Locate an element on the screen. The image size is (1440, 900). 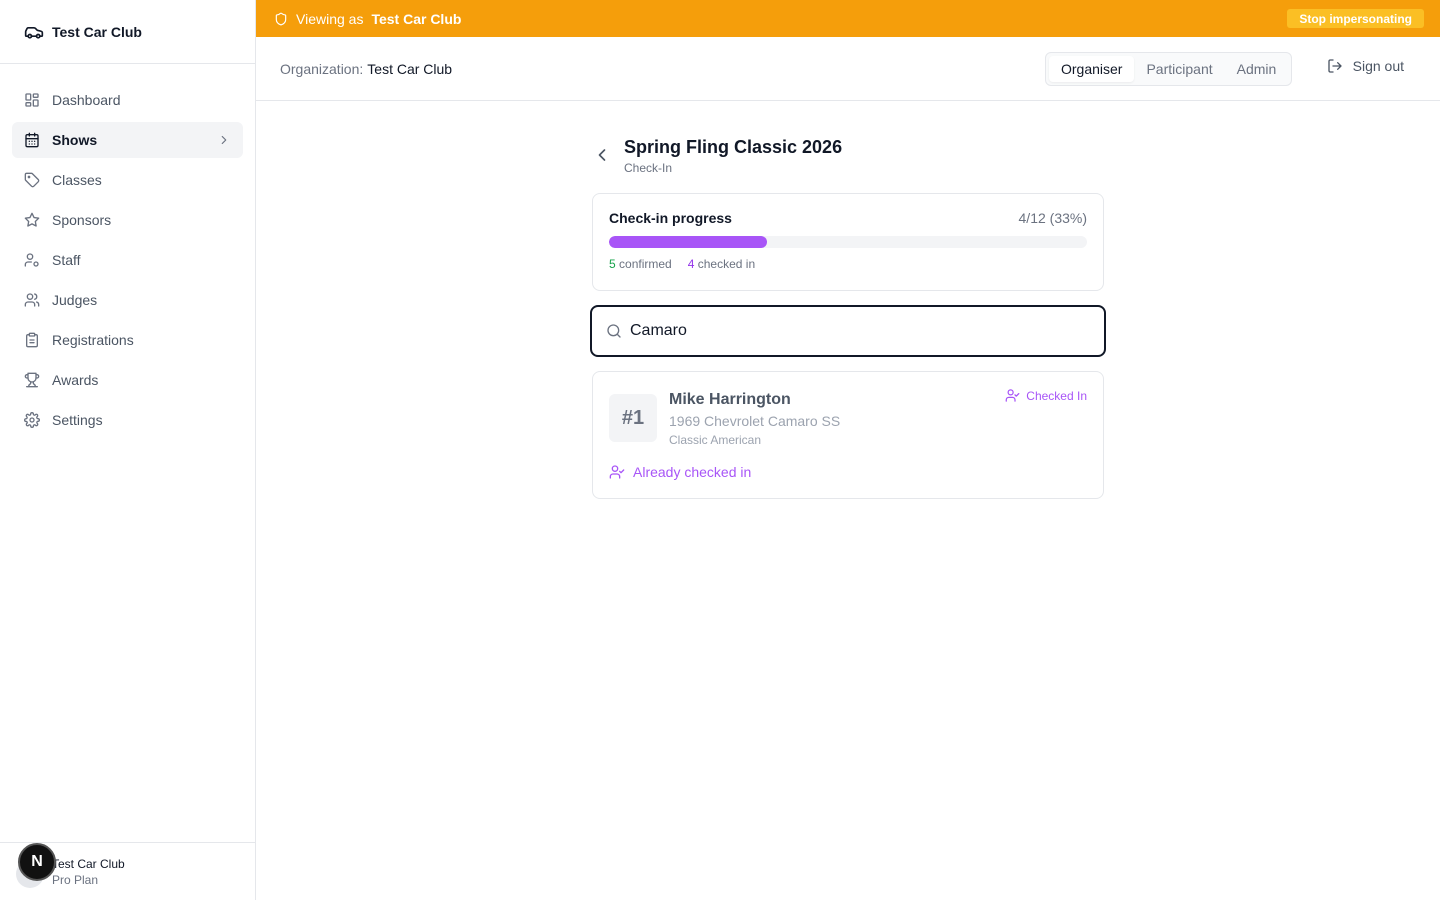
confirmed-stat: 5 confirmed is located at coordinates (640, 264).